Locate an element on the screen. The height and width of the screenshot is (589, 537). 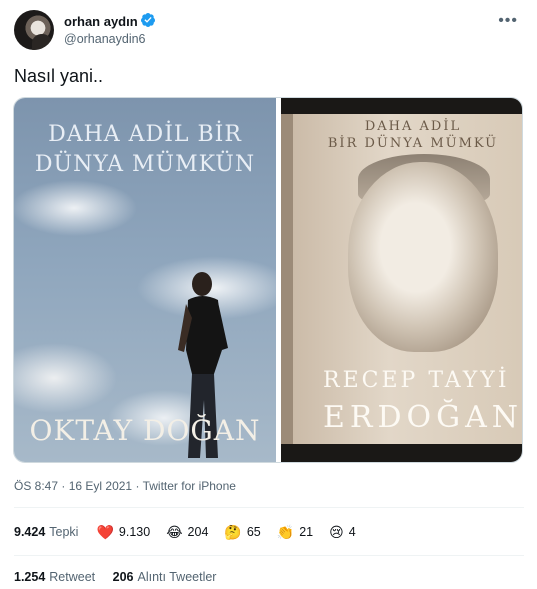
right-cover-title-line2: BİR DÜNYA MÜMKÜ is located at coordinates (413, 143).